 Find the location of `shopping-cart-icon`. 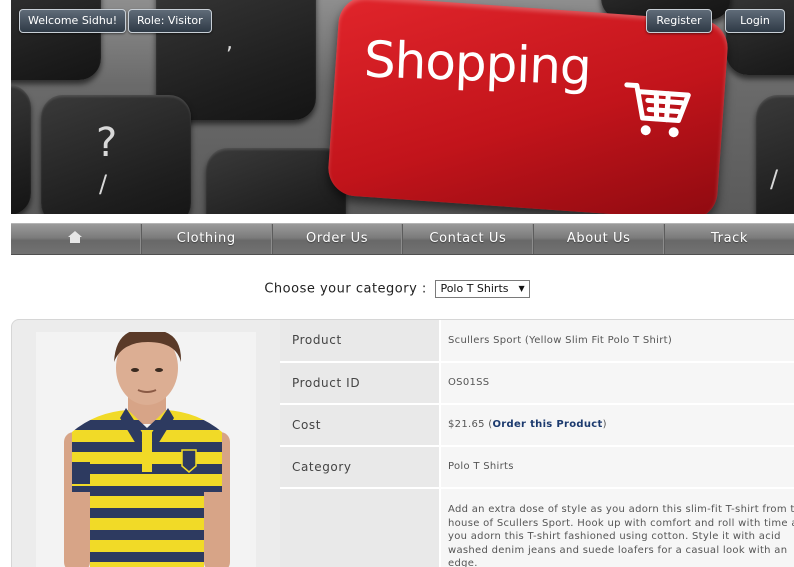

shopping-cart-icon is located at coordinates (657, 110).